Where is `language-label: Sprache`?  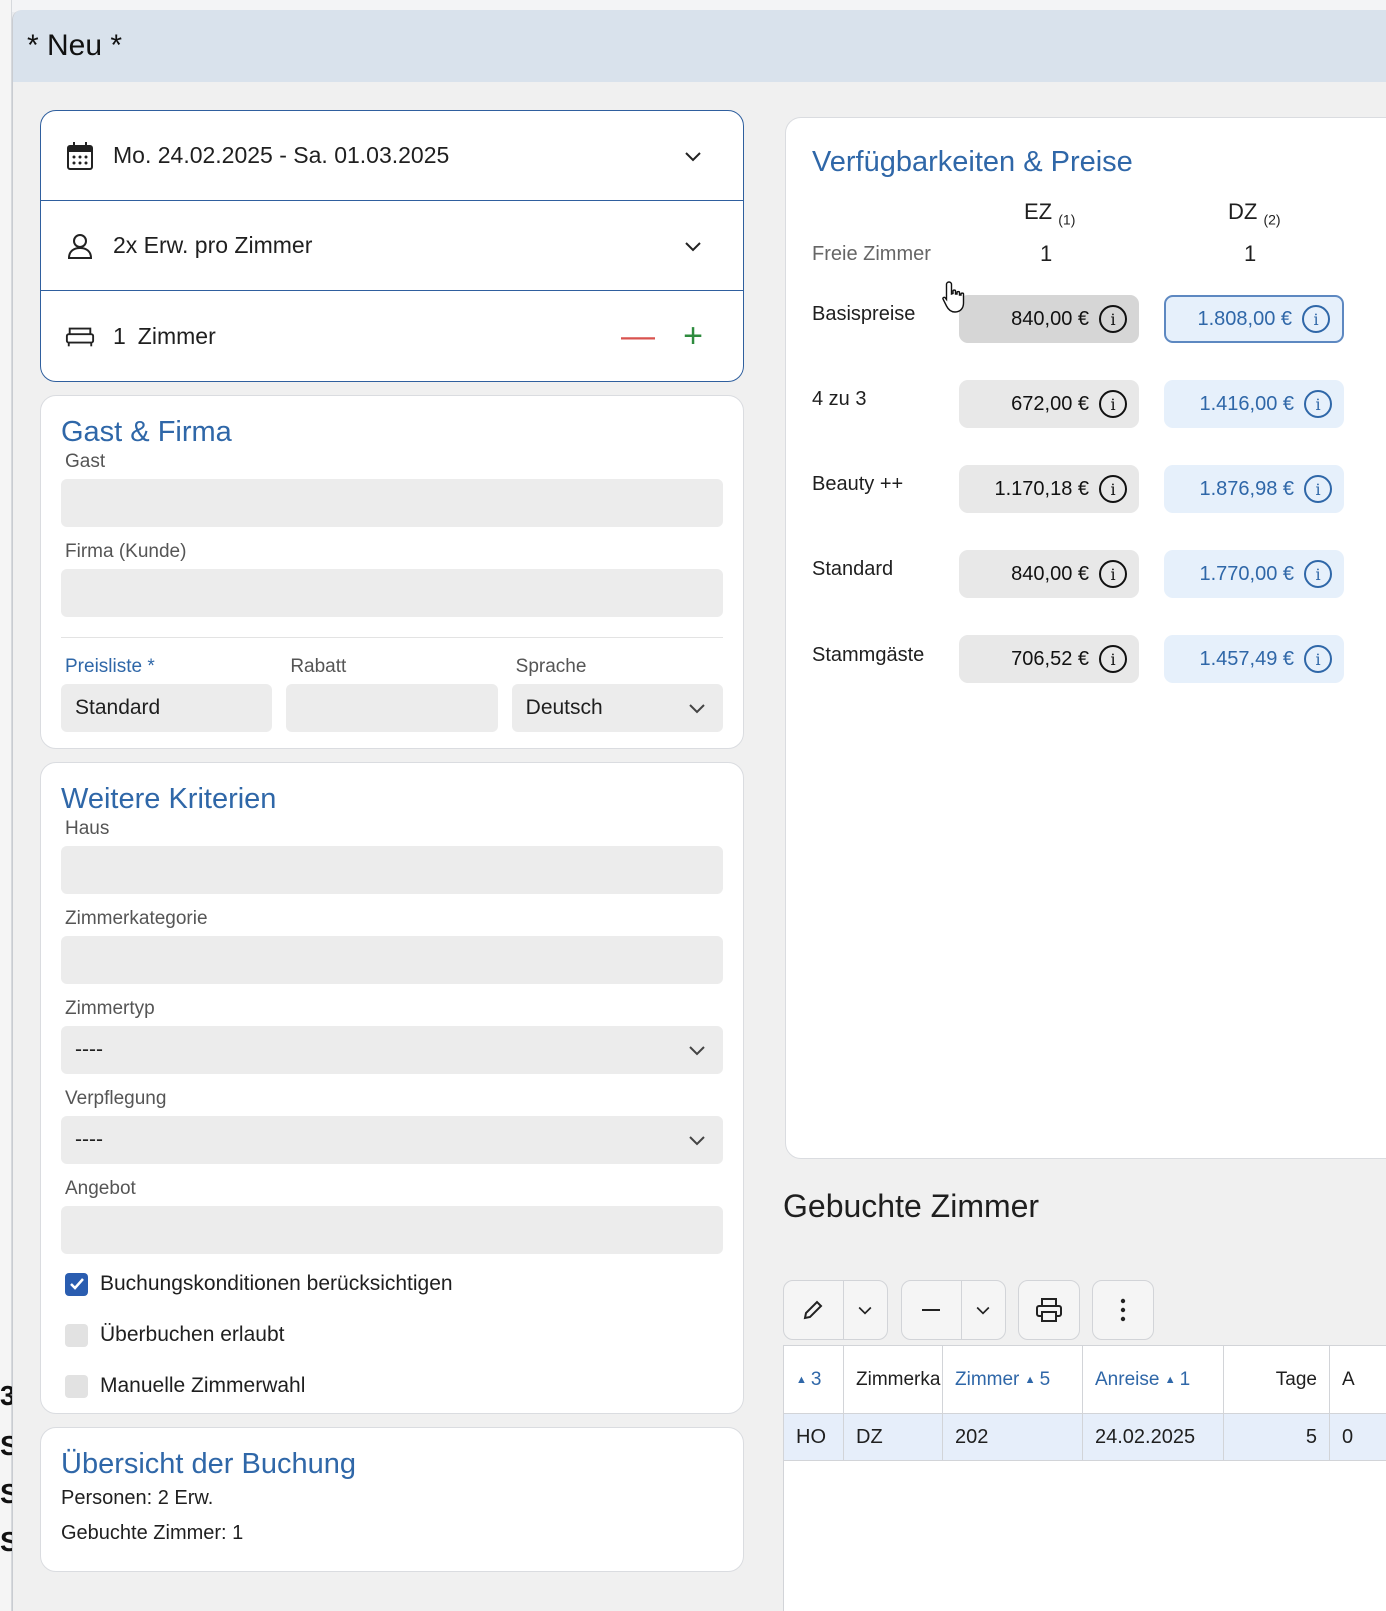 language-label: Sprache is located at coordinates (551, 666).